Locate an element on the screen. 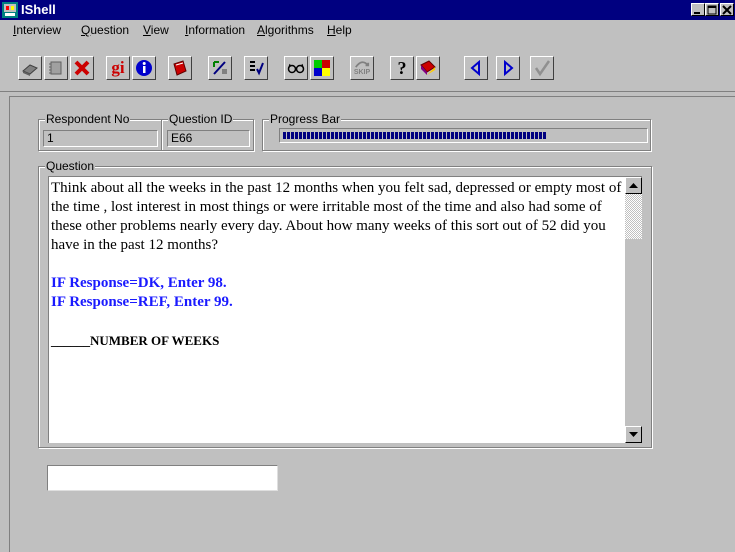  checklist-icon is located at coordinates (256, 68).